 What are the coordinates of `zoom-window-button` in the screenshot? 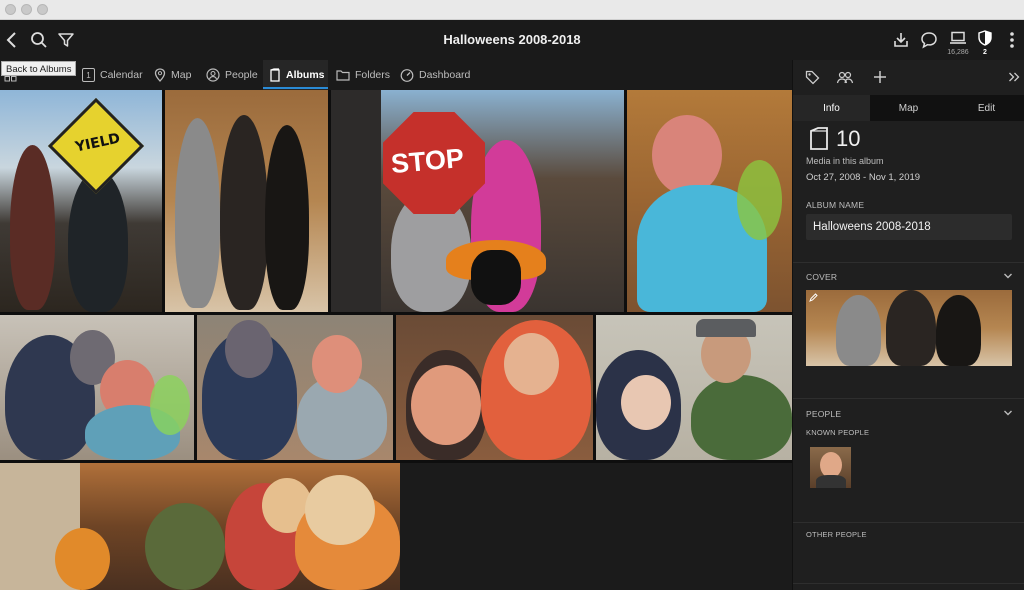 It's located at (42, 9).